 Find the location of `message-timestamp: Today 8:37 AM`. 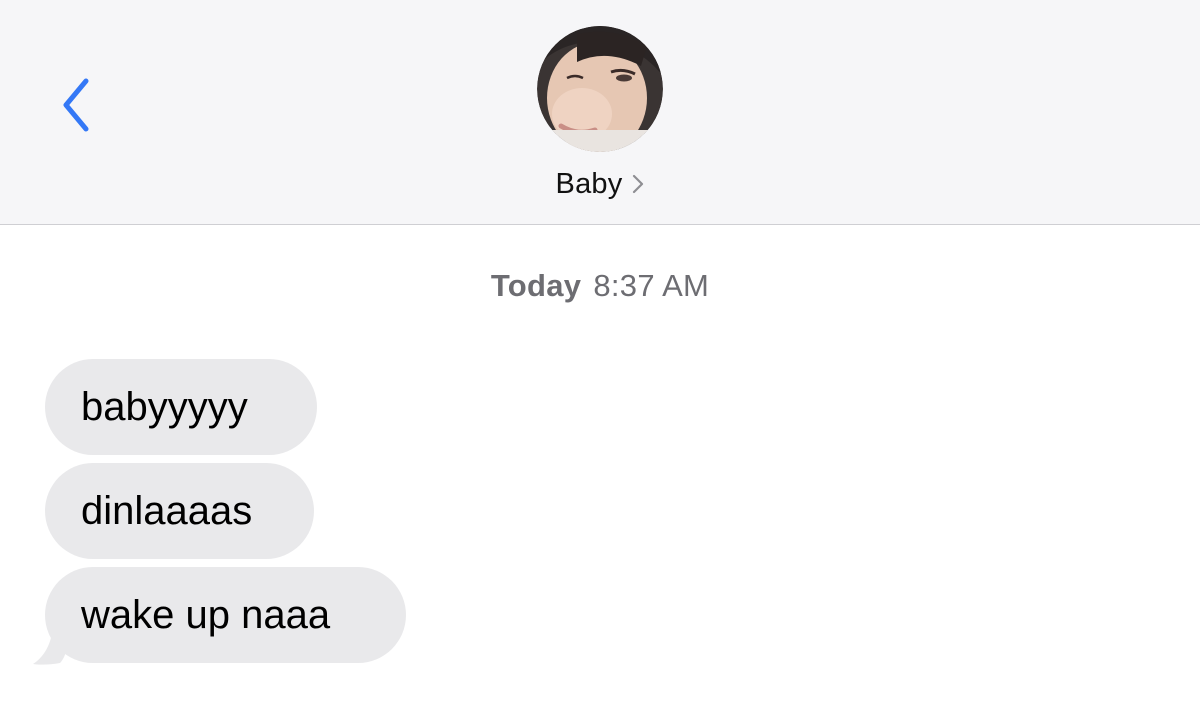

message-timestamp: Today 8:37 AM is located at coordinates (600, 286).